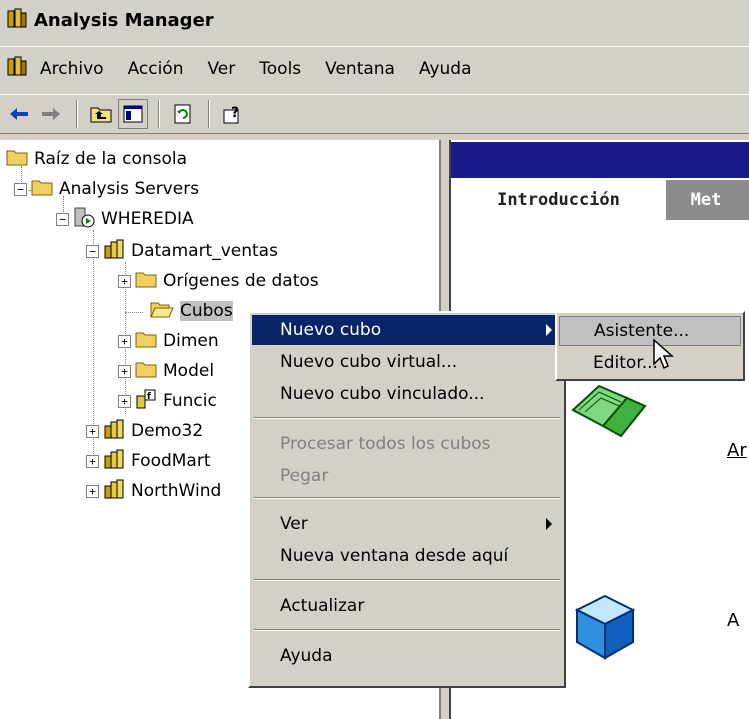  What do you see at coordinates (294, 524) in the screenshot?
I see `menu-item-label: Ver` at bounding box center [294, 524].